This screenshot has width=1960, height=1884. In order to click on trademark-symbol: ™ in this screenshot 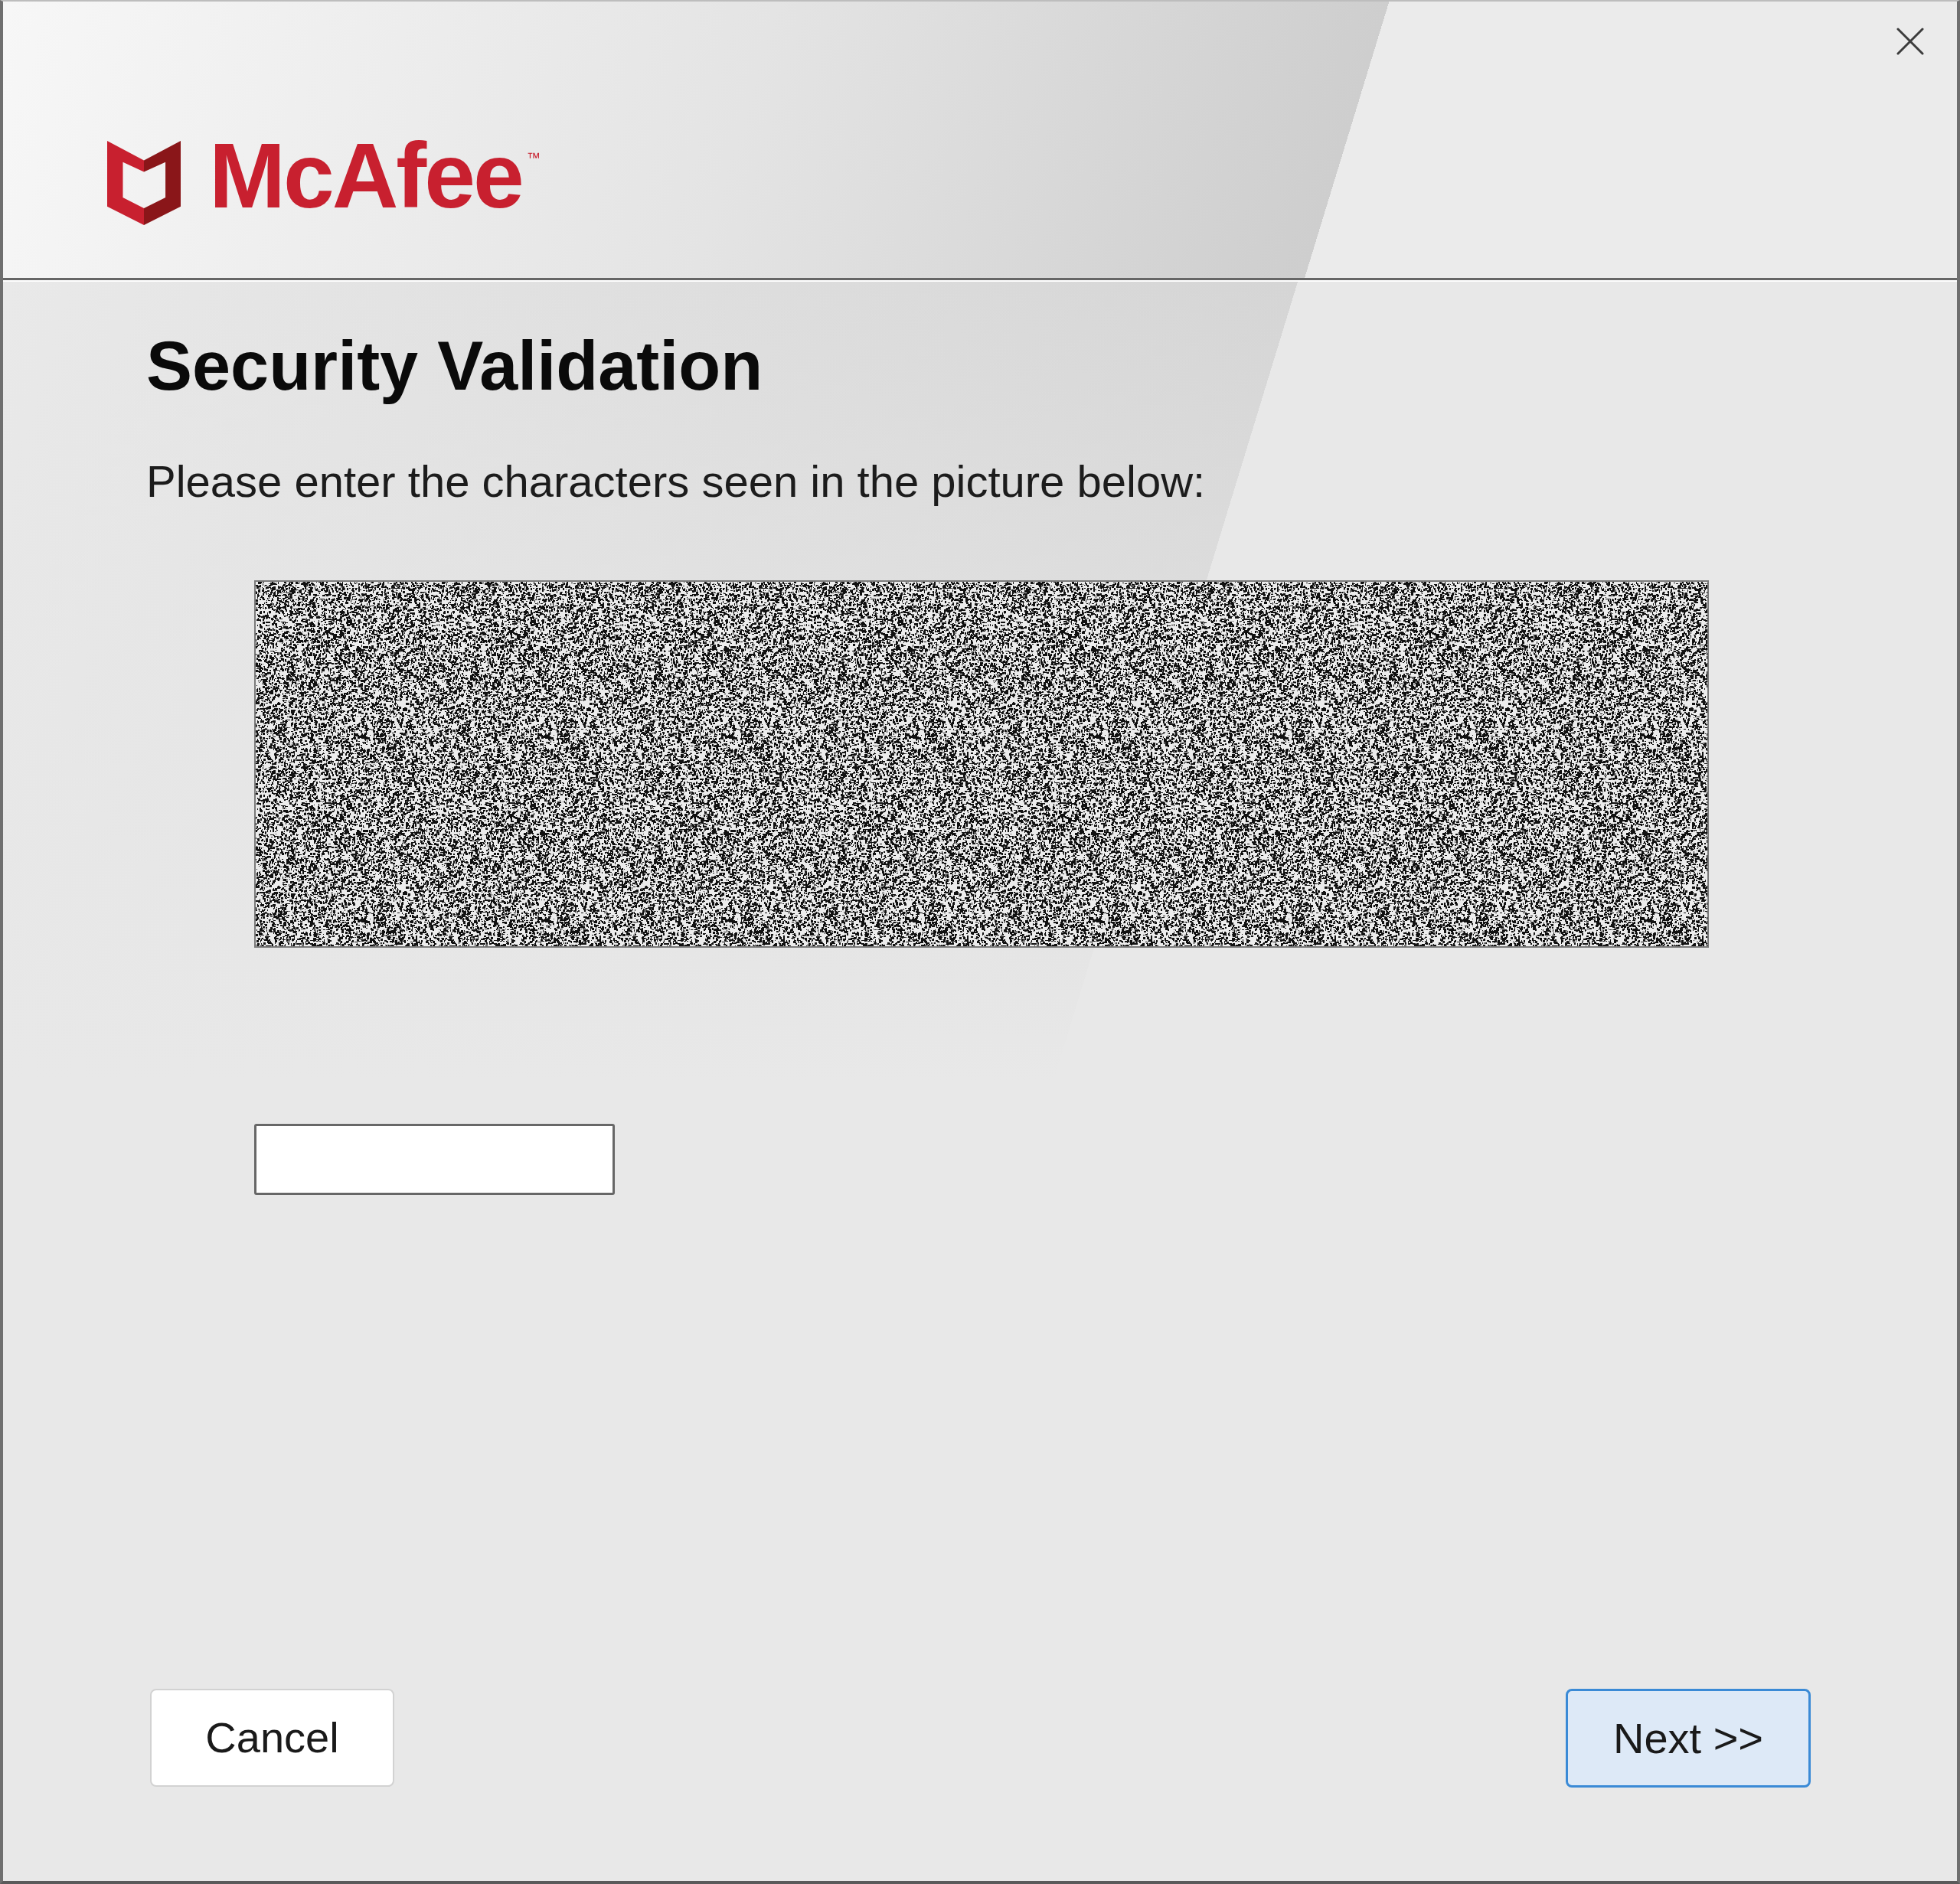, I will do `click(533, 158)`.